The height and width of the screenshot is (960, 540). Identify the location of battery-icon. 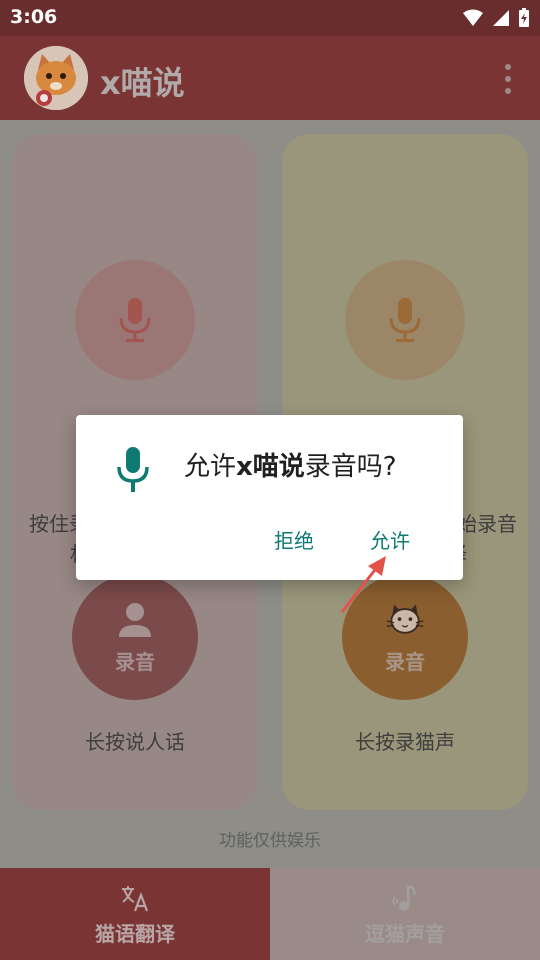
(524, 17).